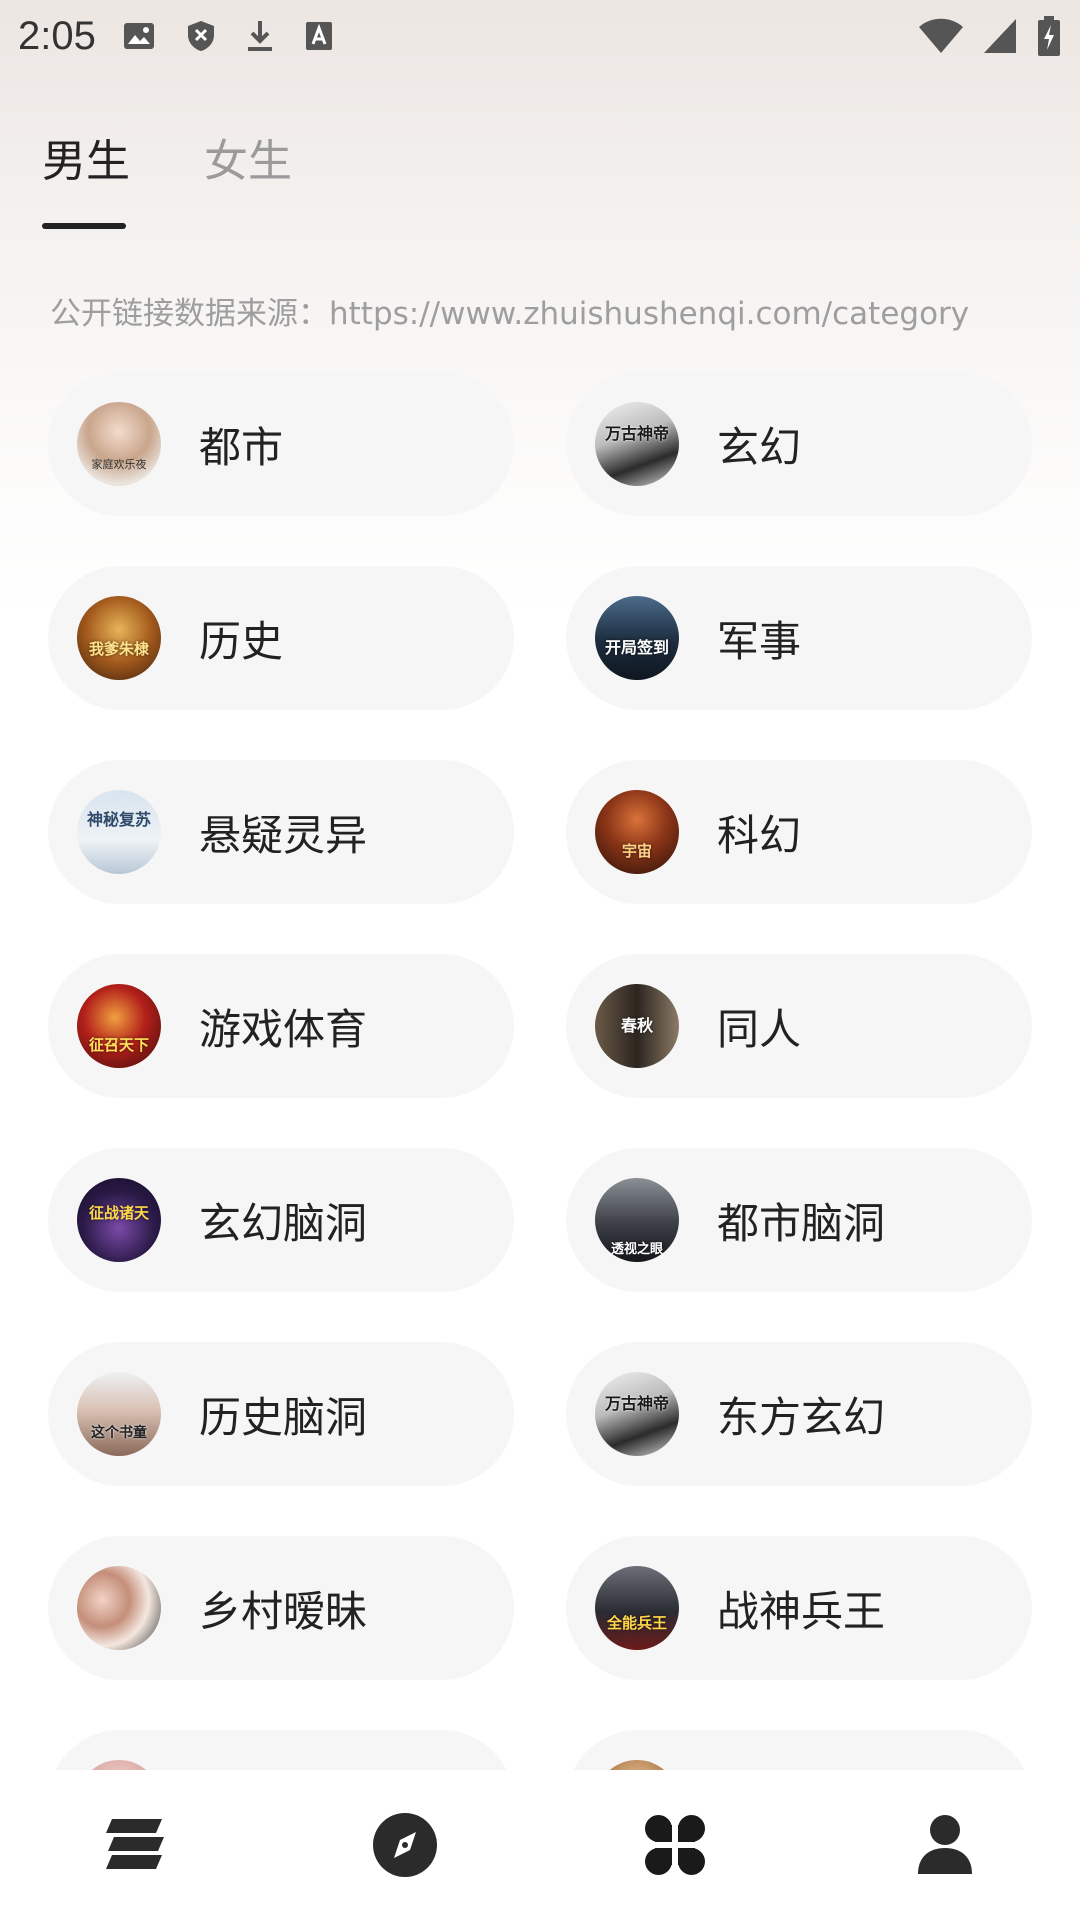 The image size is (1080, 1920). Describe the element at coordinates (119, 638) in the screenshot. I see `category-cover-image: 我爹朱棣` at that location.